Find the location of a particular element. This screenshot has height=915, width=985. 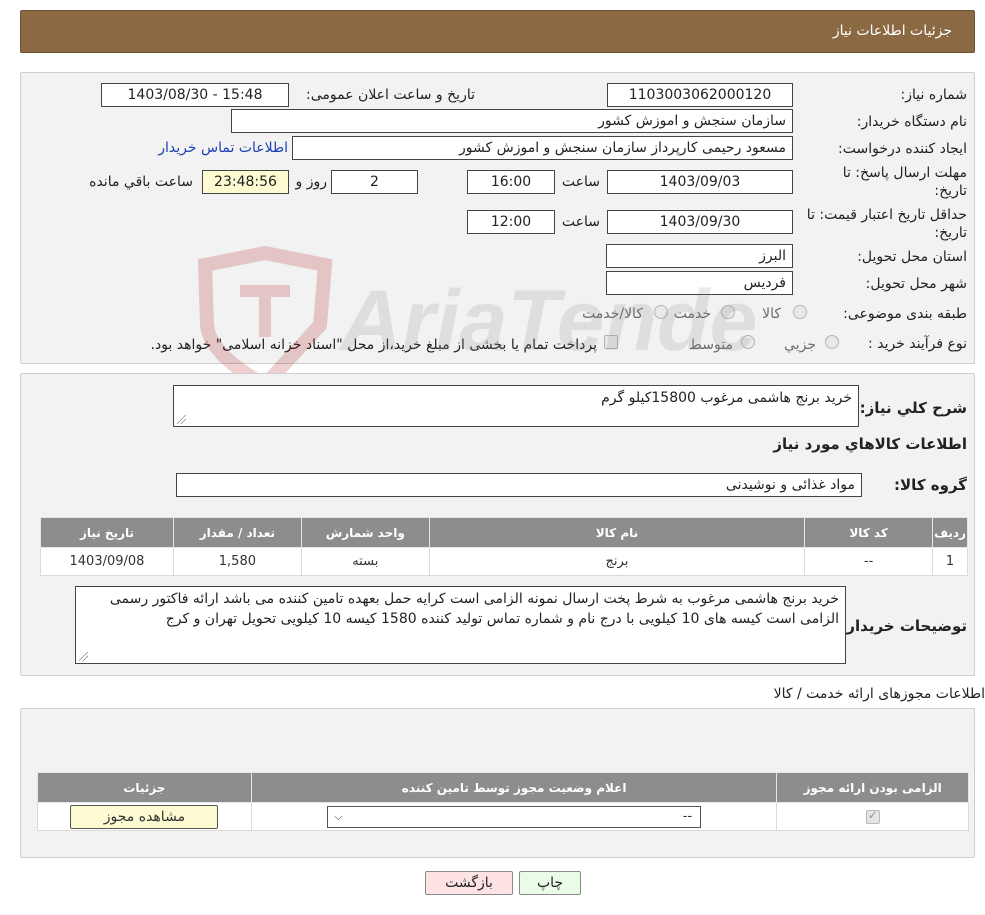

page-header: جزئیات اطلاعات نیاز is located at coordinates (497, 31).